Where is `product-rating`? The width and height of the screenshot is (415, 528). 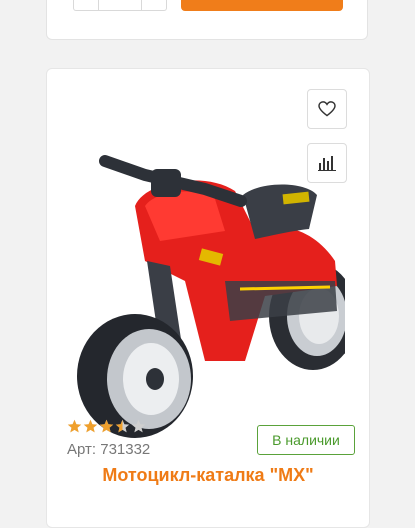 product-rating is located at coordinates (106, 426).